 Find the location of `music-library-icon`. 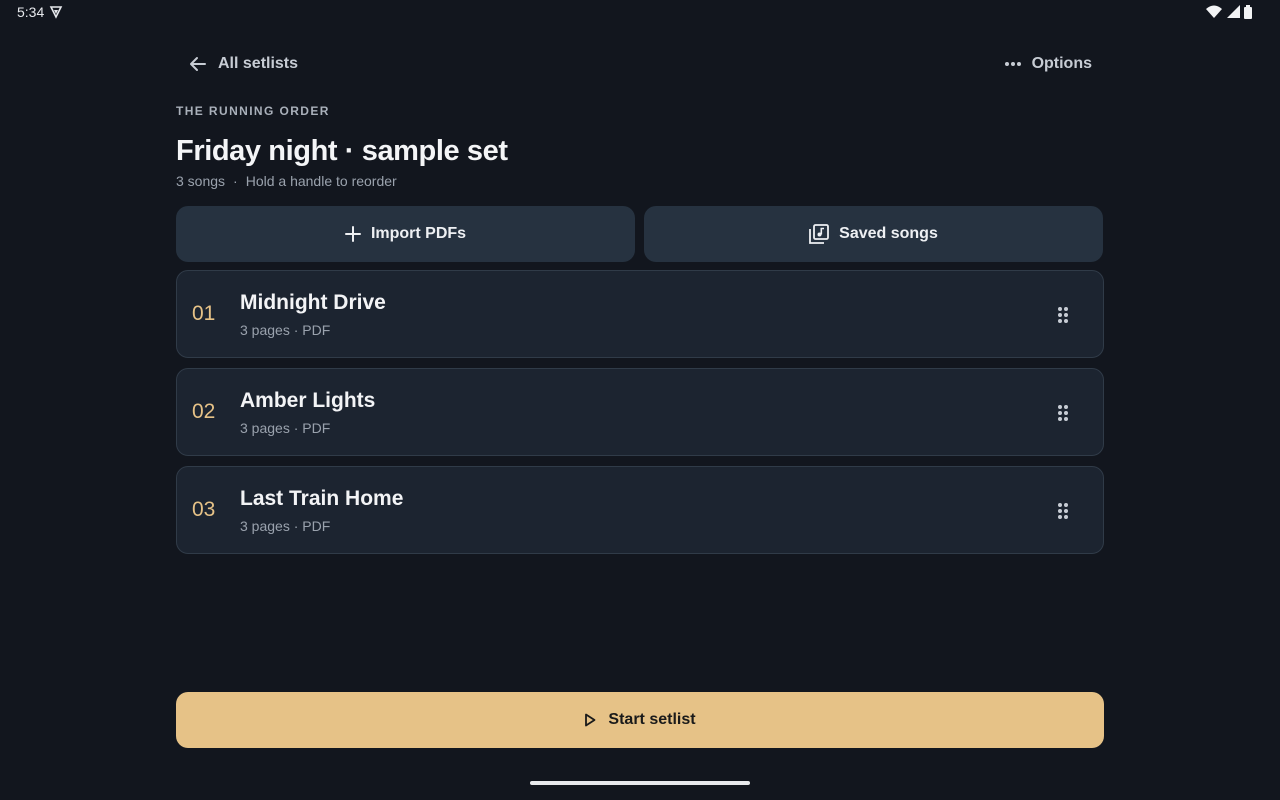

music-library-icon is located at coordinates (819, 234).